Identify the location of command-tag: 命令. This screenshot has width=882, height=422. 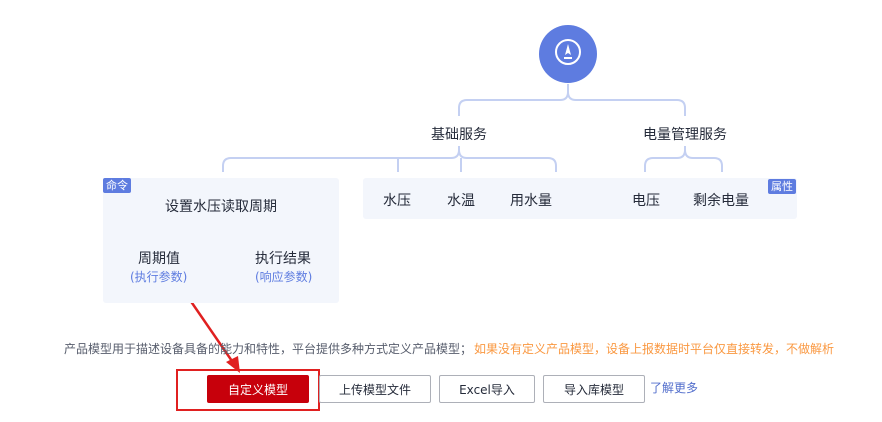
(117, 185).